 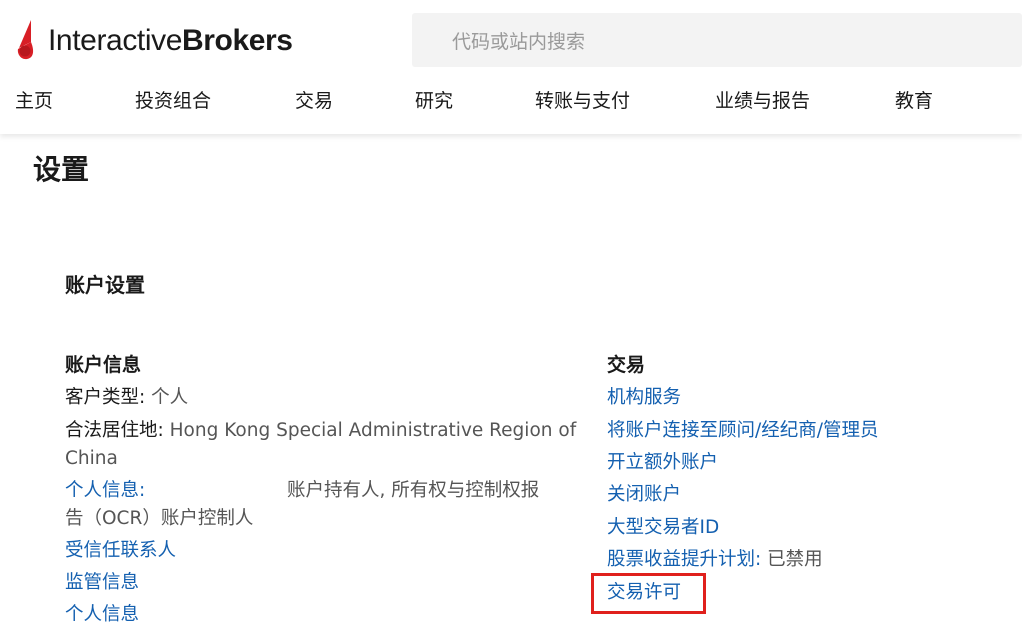 What do you see at coordinates (105, 397) in the screenshot?
I see `client-type-label: 客户类型:` at bounding box center [105, 397].